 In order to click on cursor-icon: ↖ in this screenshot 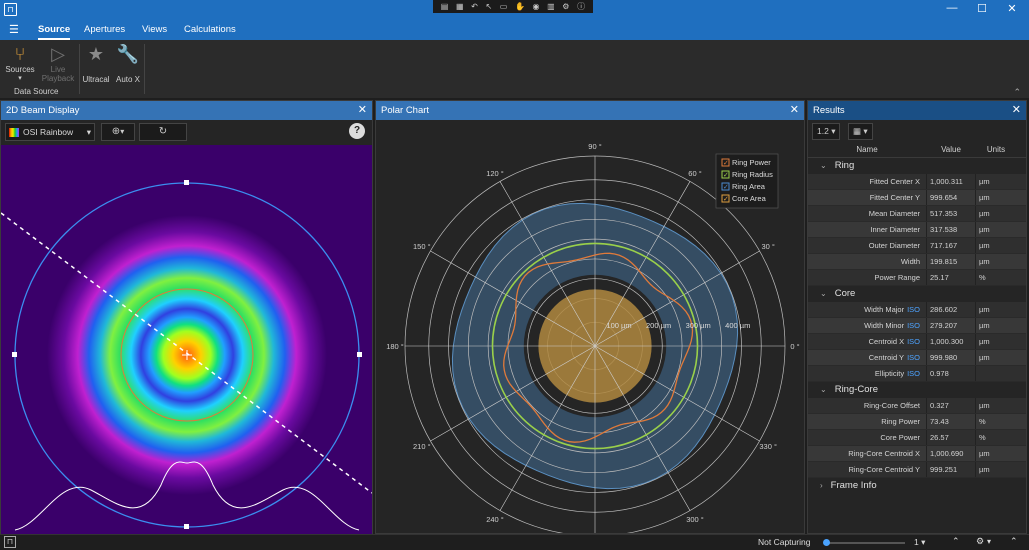, I will do `click(488, 6)`.